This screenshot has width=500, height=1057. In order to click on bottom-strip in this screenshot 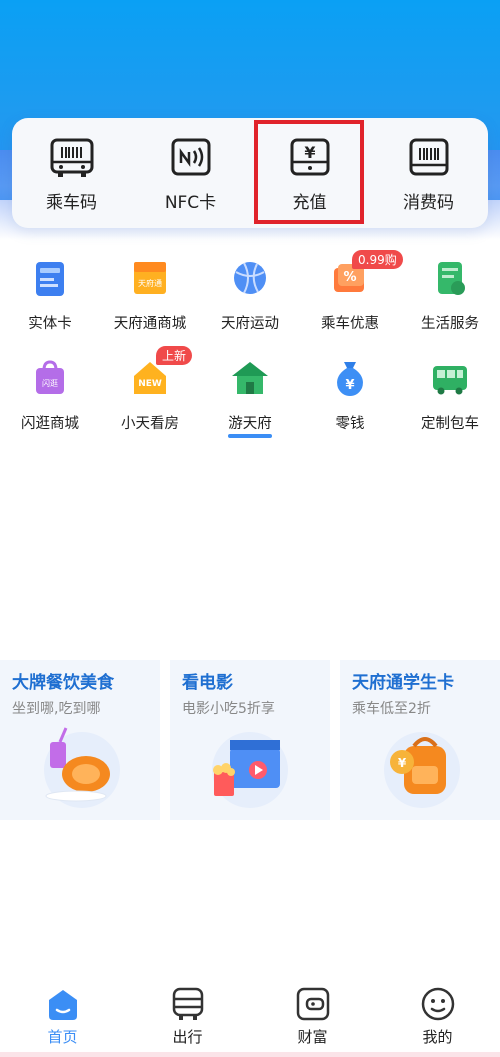, I will do `click(250, 1054)`.